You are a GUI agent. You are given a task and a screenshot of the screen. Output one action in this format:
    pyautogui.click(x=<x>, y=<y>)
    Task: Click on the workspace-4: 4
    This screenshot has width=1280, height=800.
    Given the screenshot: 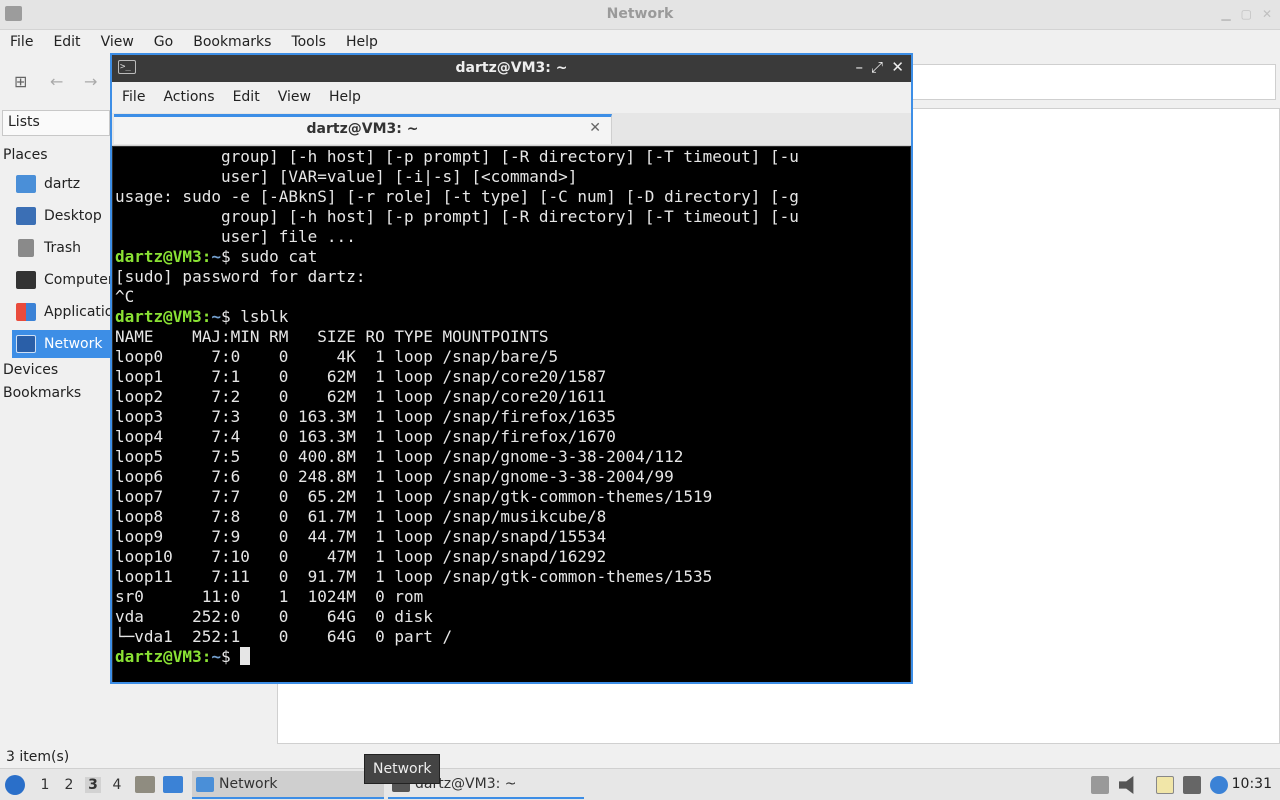 What is the action you would take?
    pyautogui.click(x=117, y=785)
    